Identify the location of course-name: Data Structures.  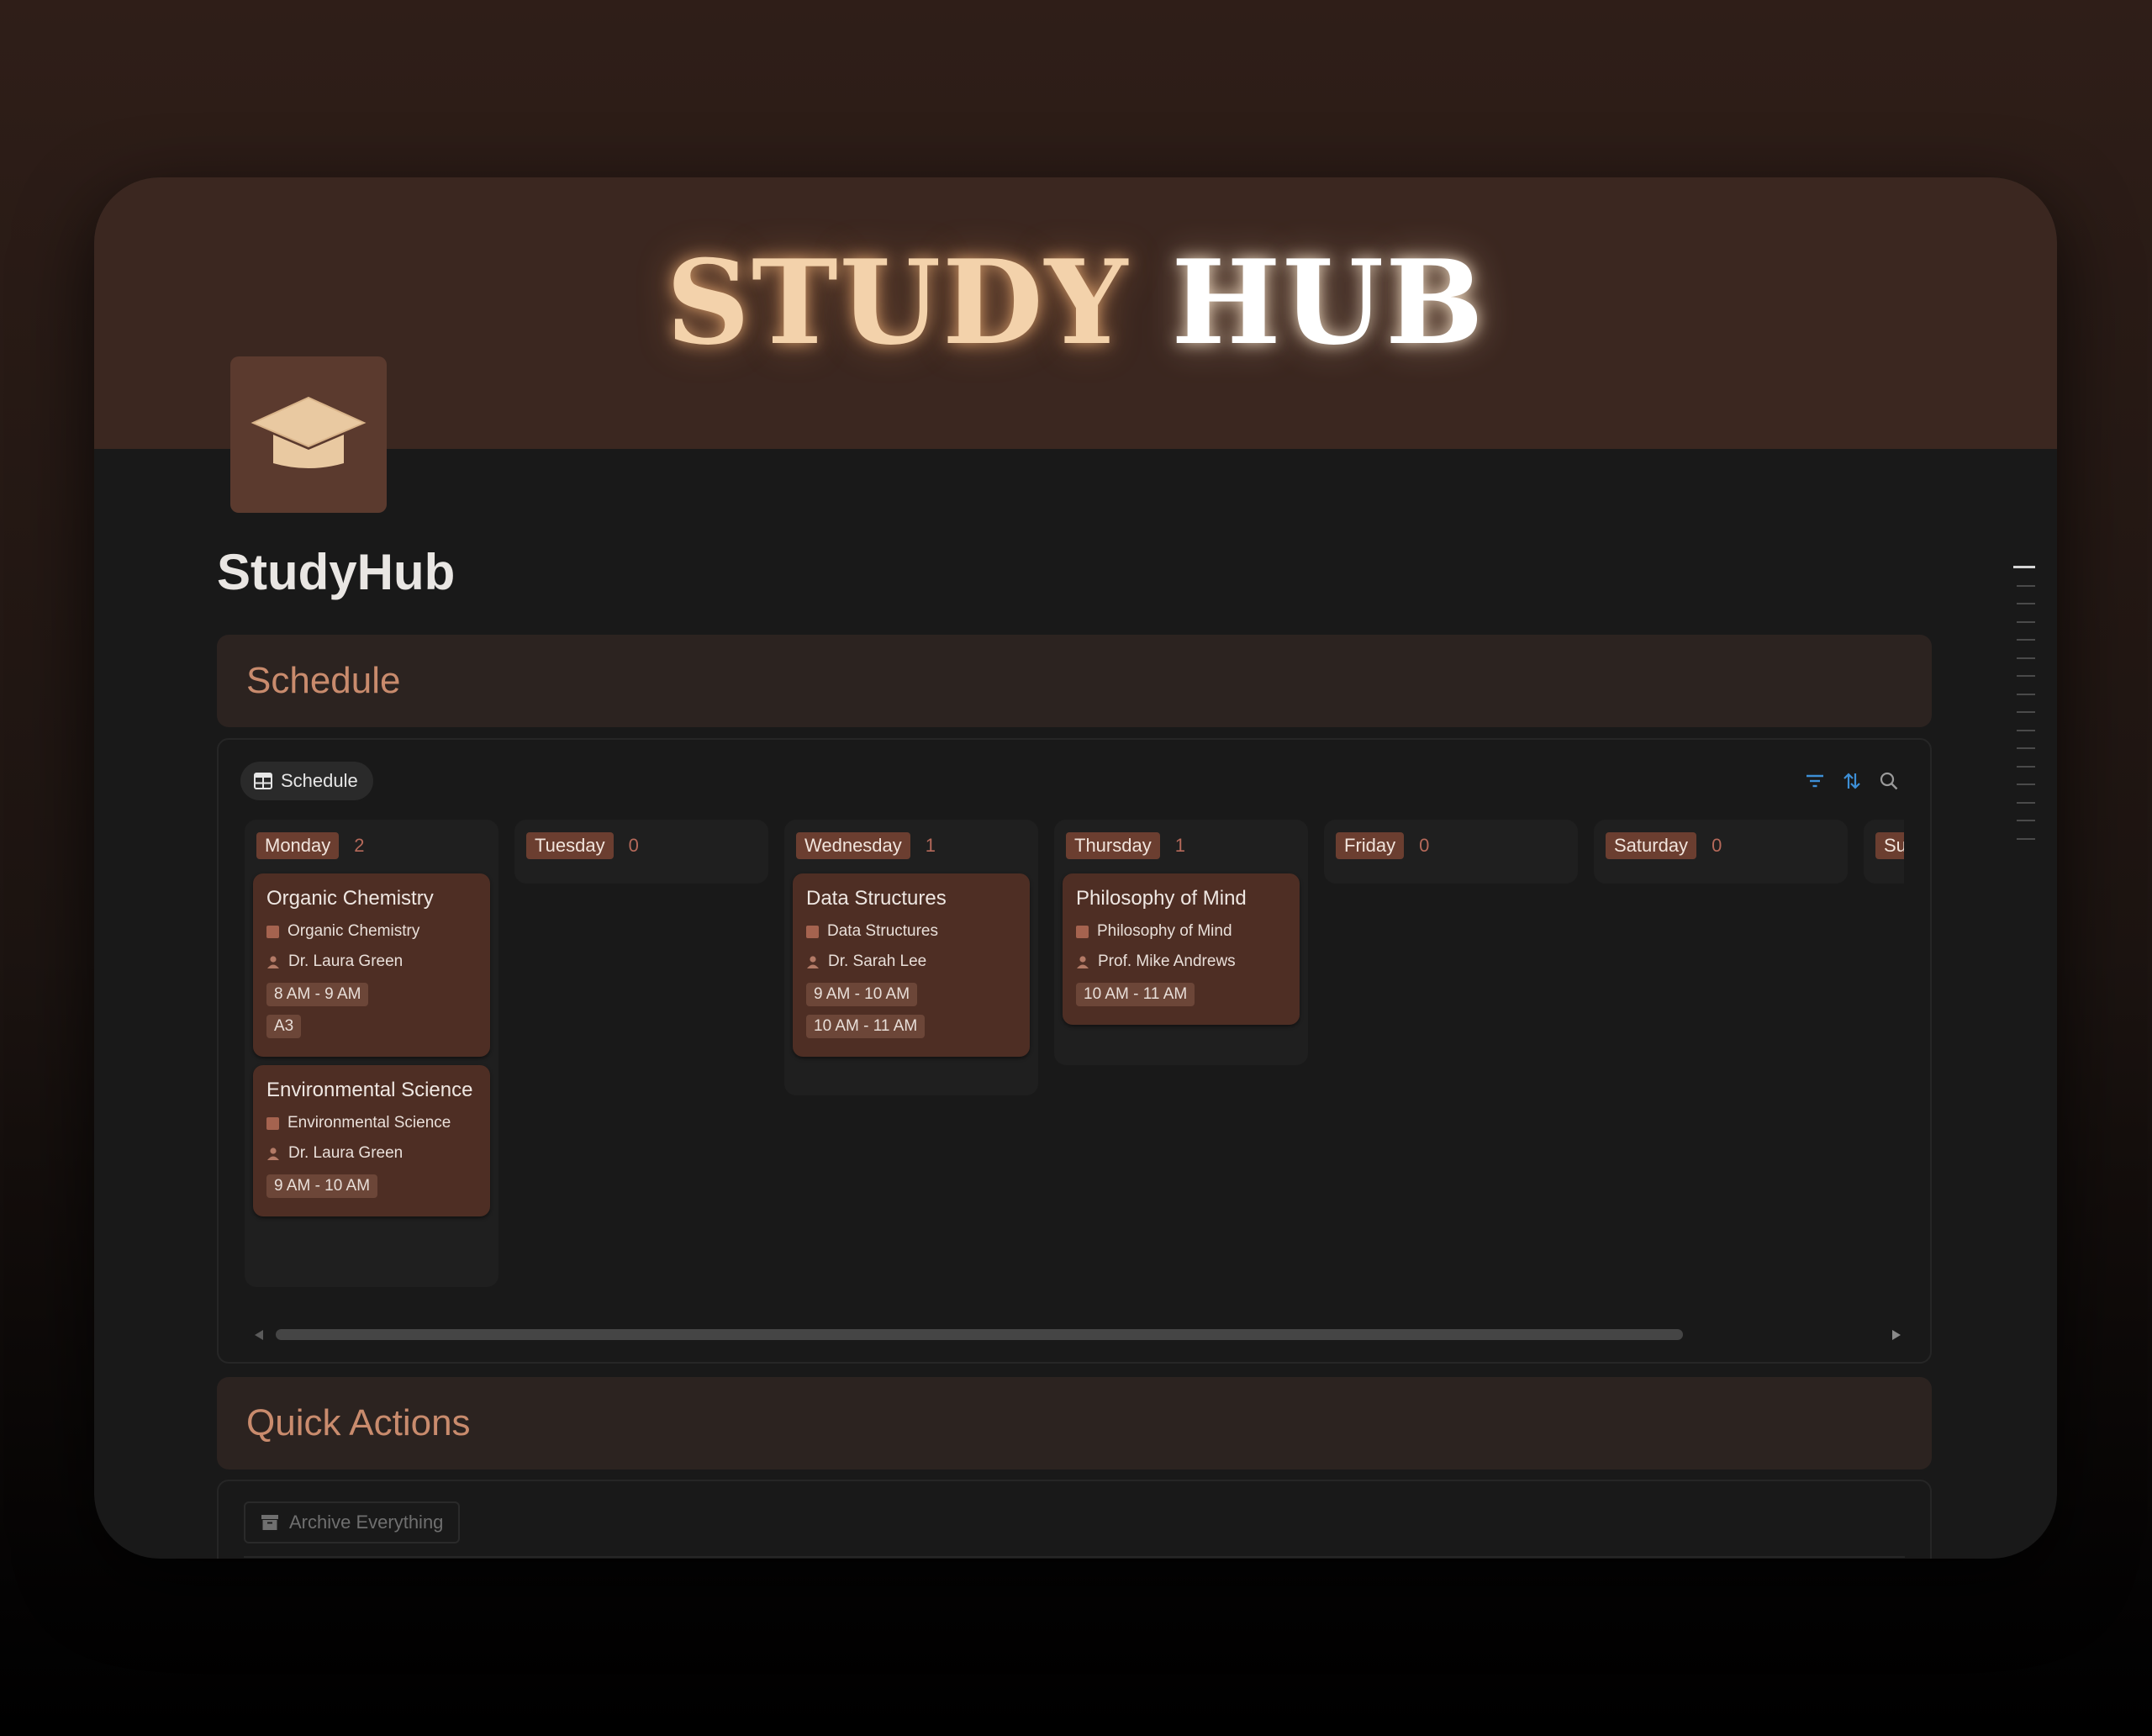
(882, 931).